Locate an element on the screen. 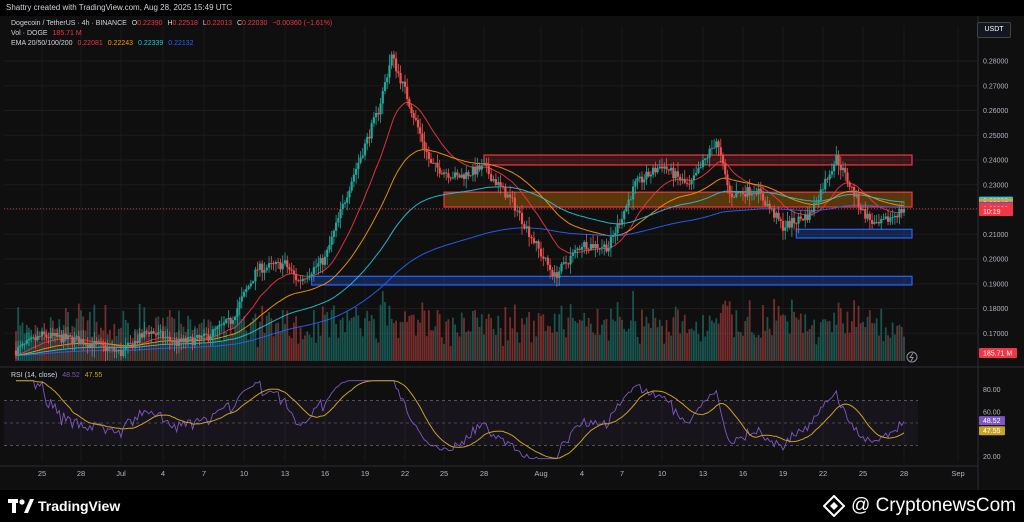  time-tick-label: 13 is located at coordinates (285, 473).